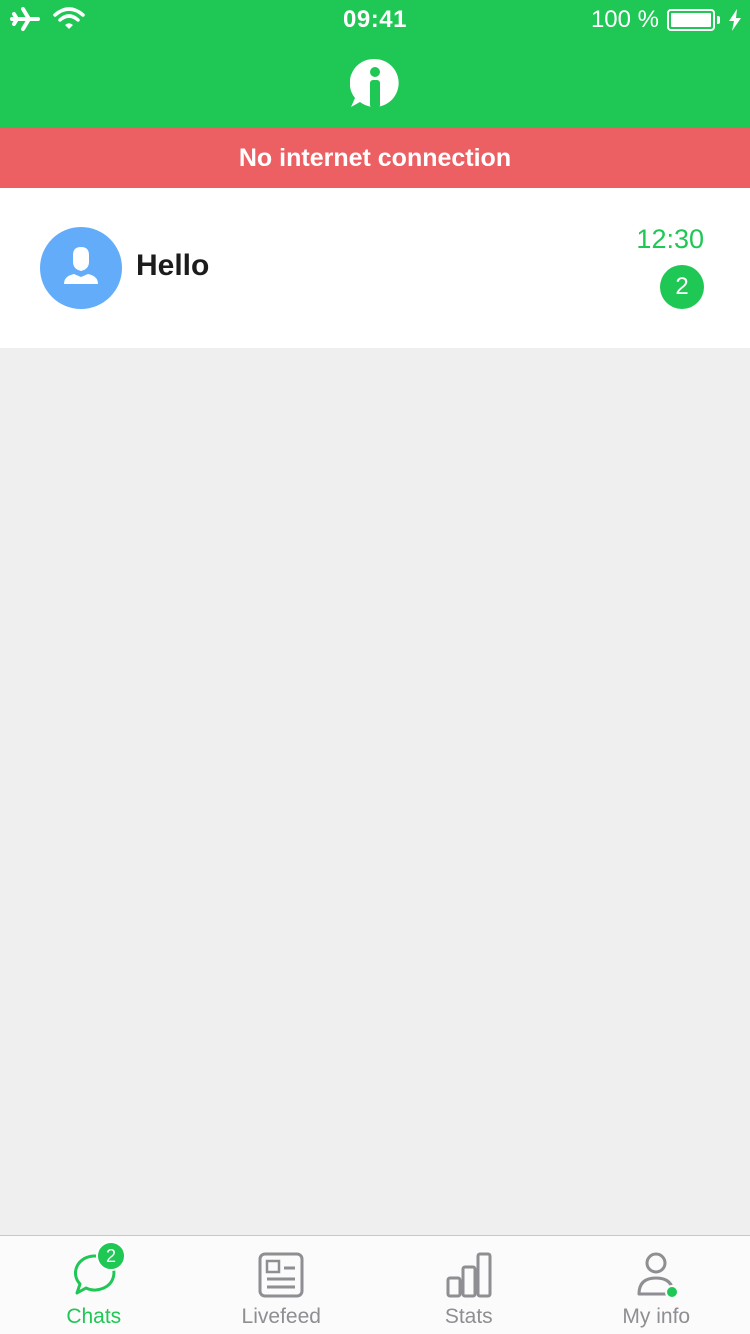  I want to click on tab-label: Stats, so click(468, 1316).